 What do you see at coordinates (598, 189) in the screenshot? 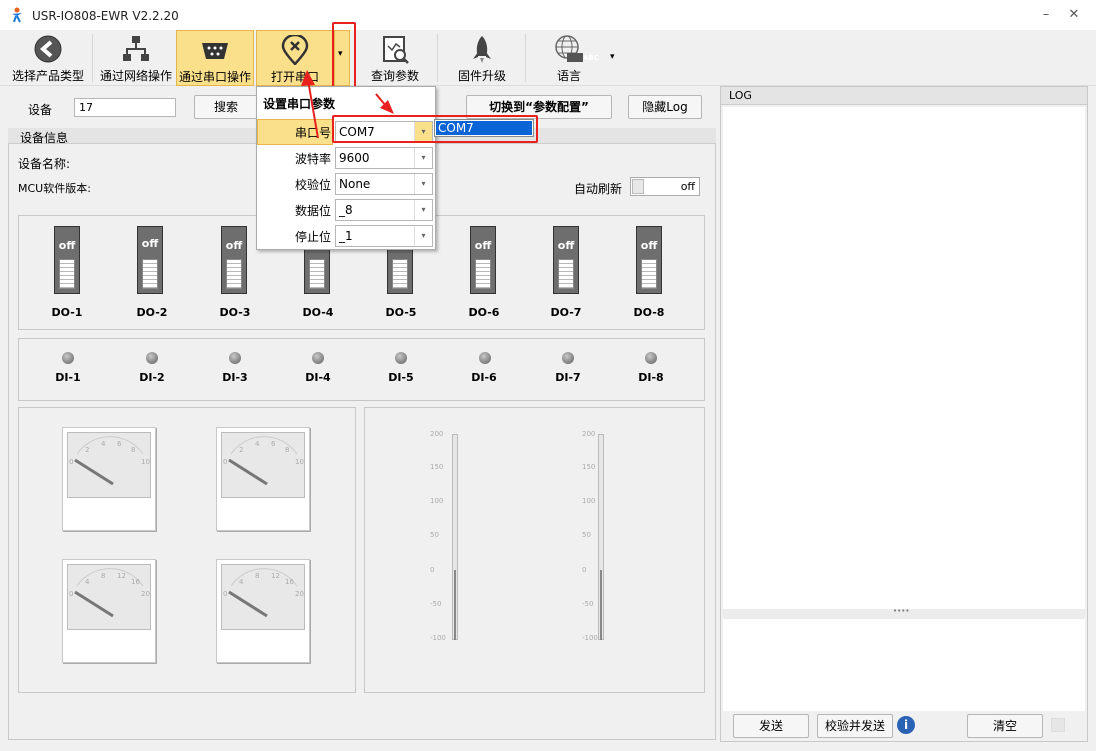
I see `auto-refresh-label: 自动刷新` at bounding box center [598, 189].